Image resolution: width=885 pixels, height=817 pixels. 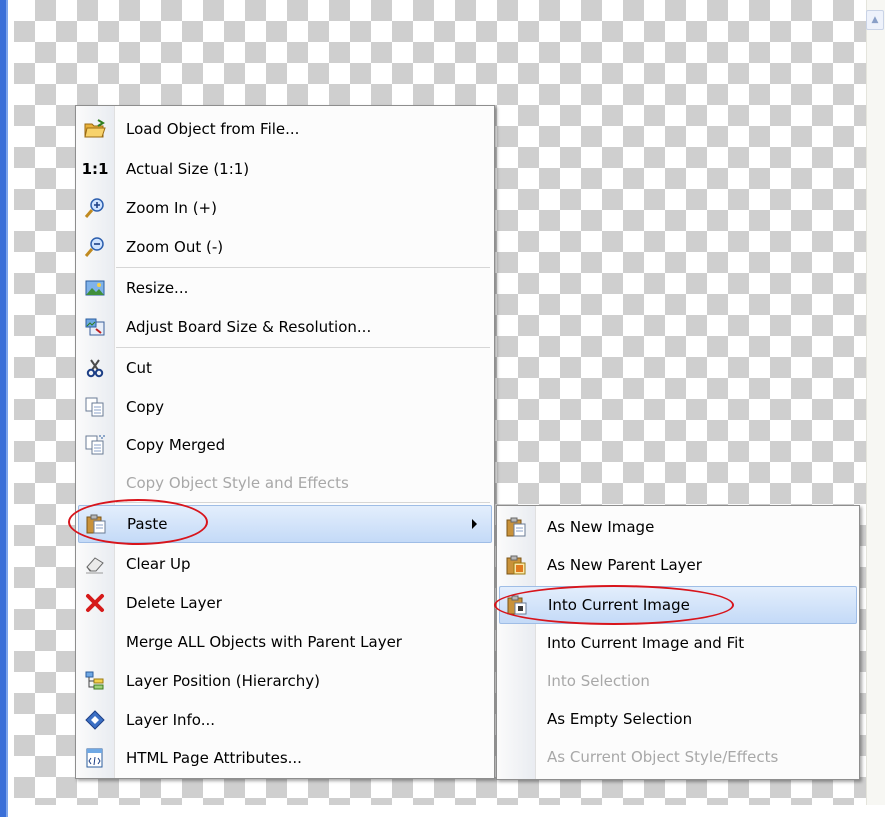 I want to click on submenu-item-as-current-object-style: As Current Object Style/Effects, so click(x=678, y=757).